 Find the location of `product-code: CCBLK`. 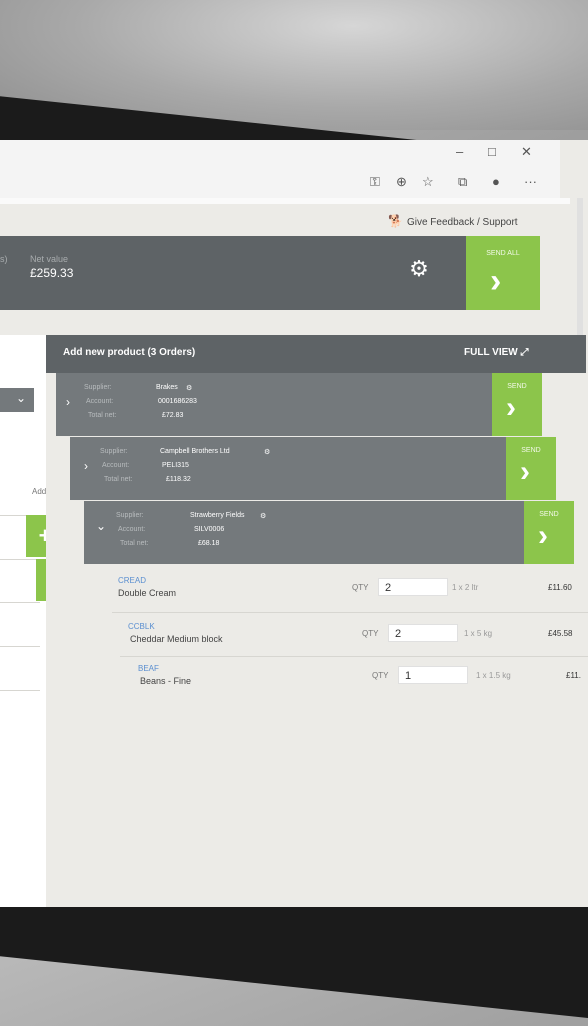

product-code: CCBLK is located at coordinates (141, 626).